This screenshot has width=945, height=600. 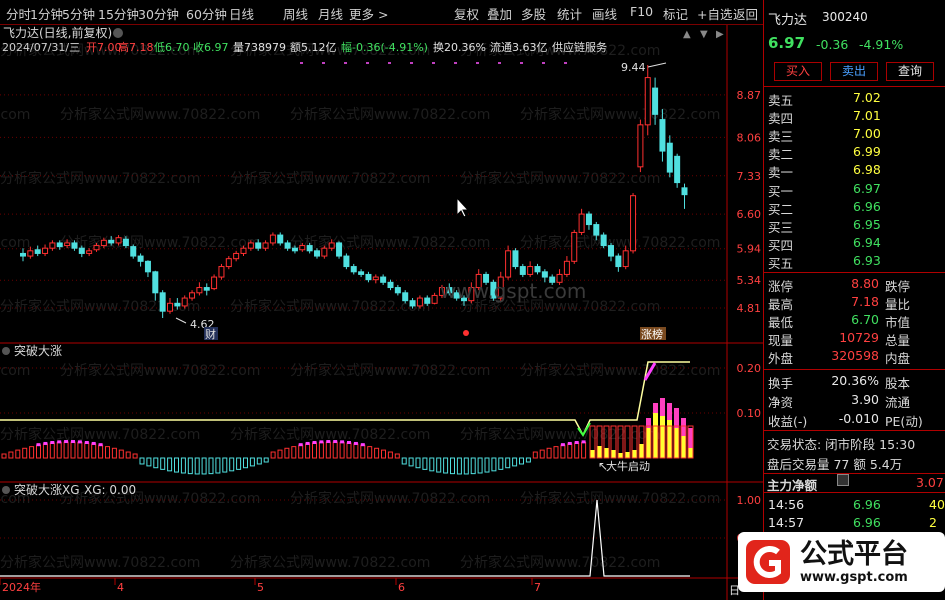 I want to click on stat-label: 现量, so click(x=781, y=340).